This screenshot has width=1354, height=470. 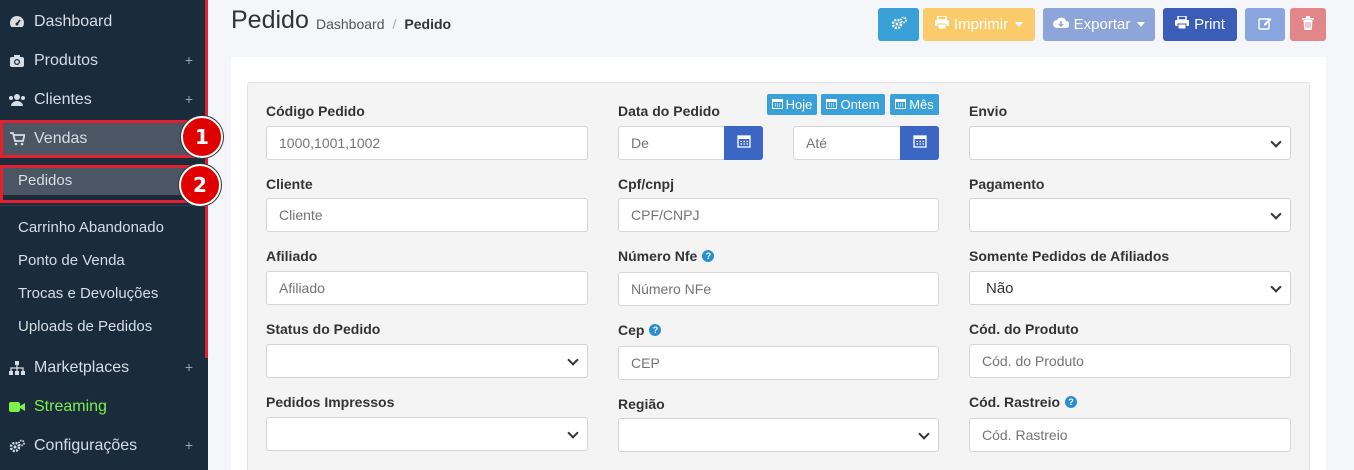 What do you see at coordinates (17, 100) in the screenshot?
I see `users-icon` at bounding box center [17, 100].